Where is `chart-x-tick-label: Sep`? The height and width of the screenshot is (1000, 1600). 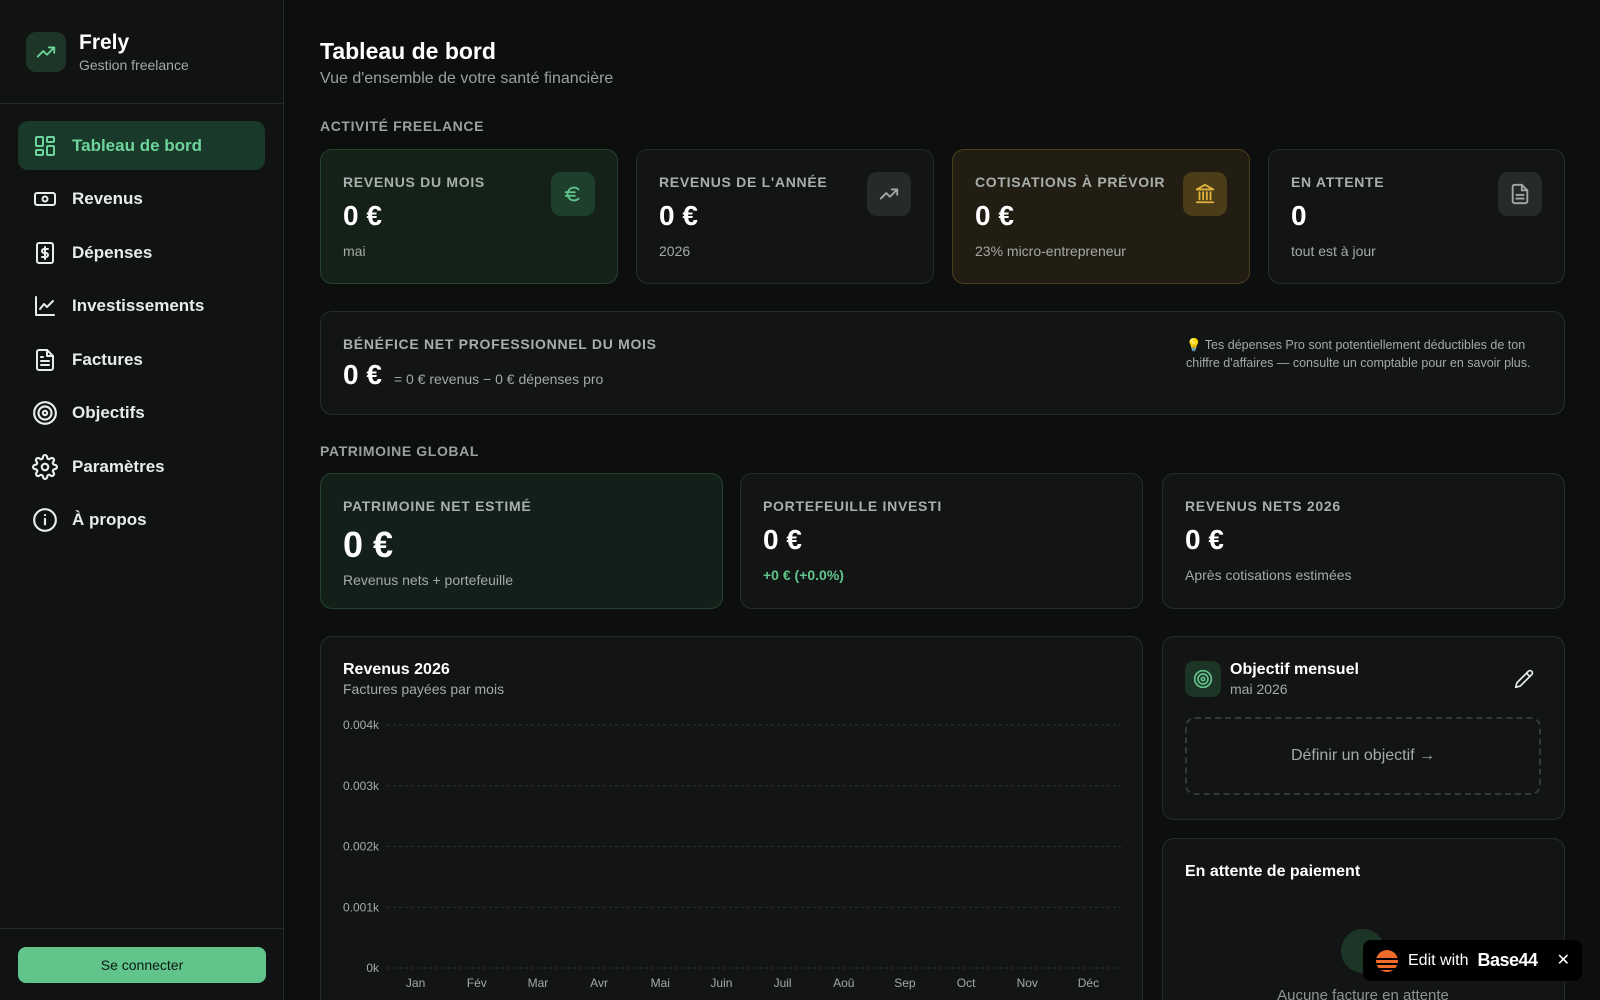
chart-x-tick-label: Sep is located at coordinates (905, 983).